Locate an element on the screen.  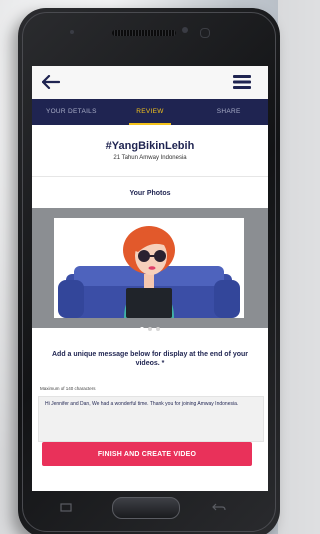
tab-review: REVIEW is located at coordinates (150, 112).